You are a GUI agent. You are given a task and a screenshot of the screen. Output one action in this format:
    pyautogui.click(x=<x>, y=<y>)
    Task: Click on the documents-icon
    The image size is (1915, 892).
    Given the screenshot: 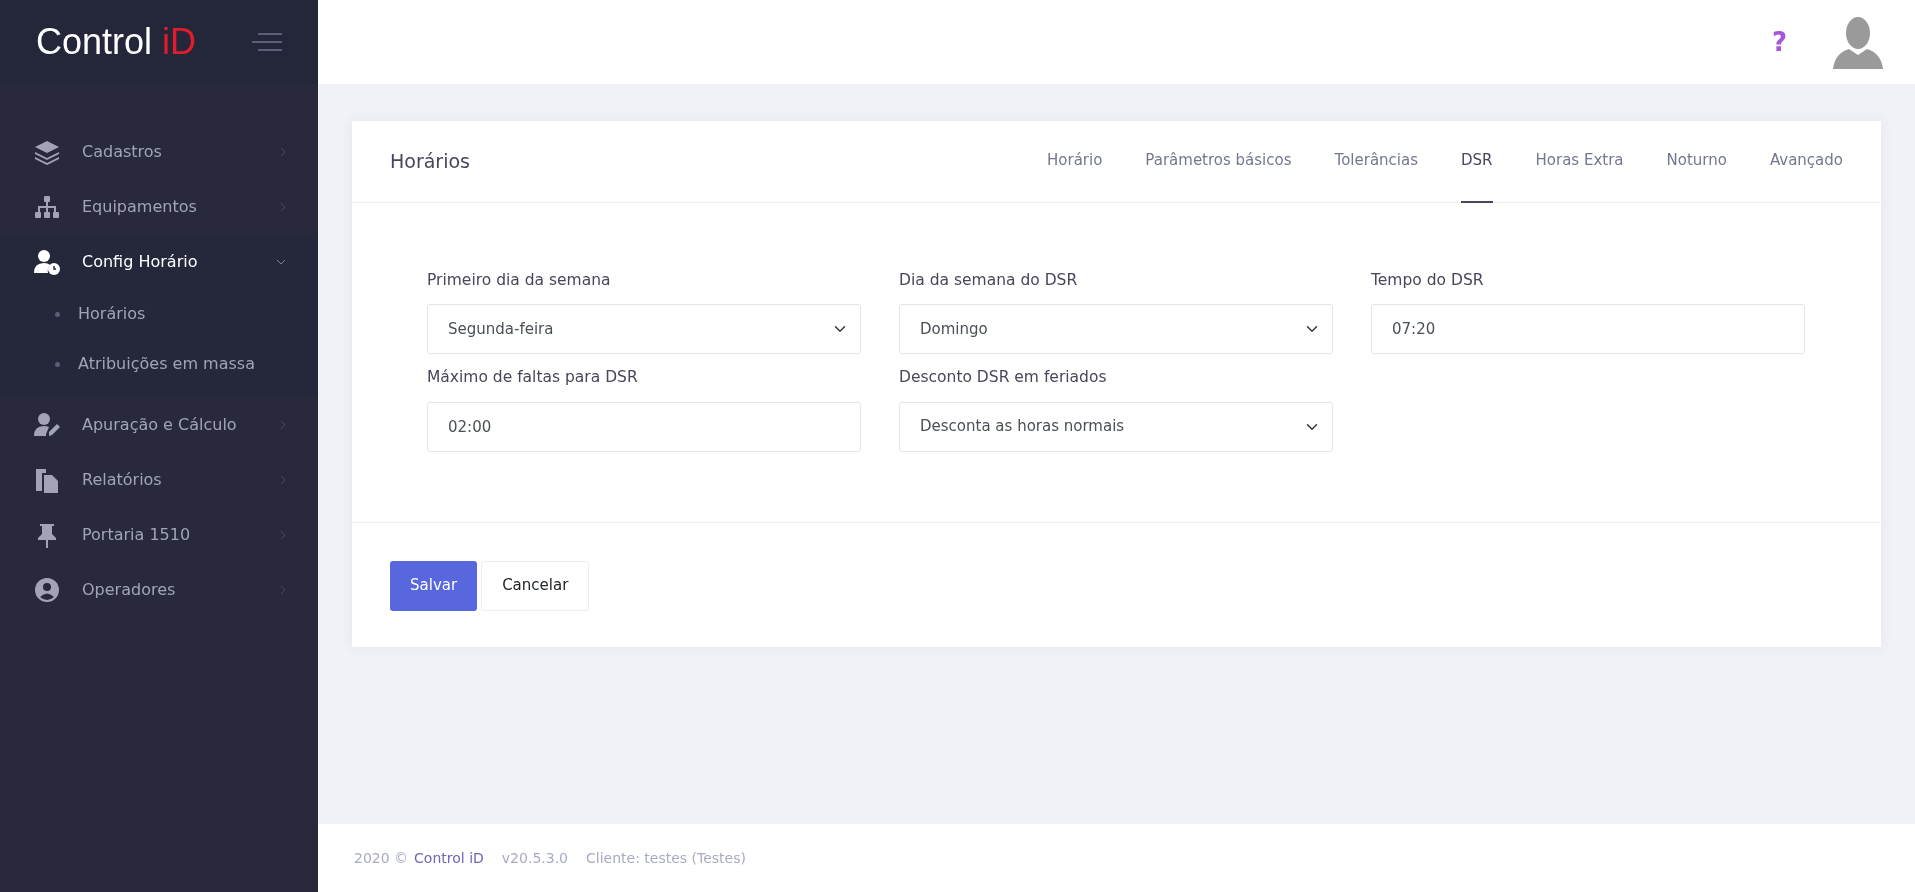 What is the action you would take?
    pyautogui.click(x=47, y=479)
    